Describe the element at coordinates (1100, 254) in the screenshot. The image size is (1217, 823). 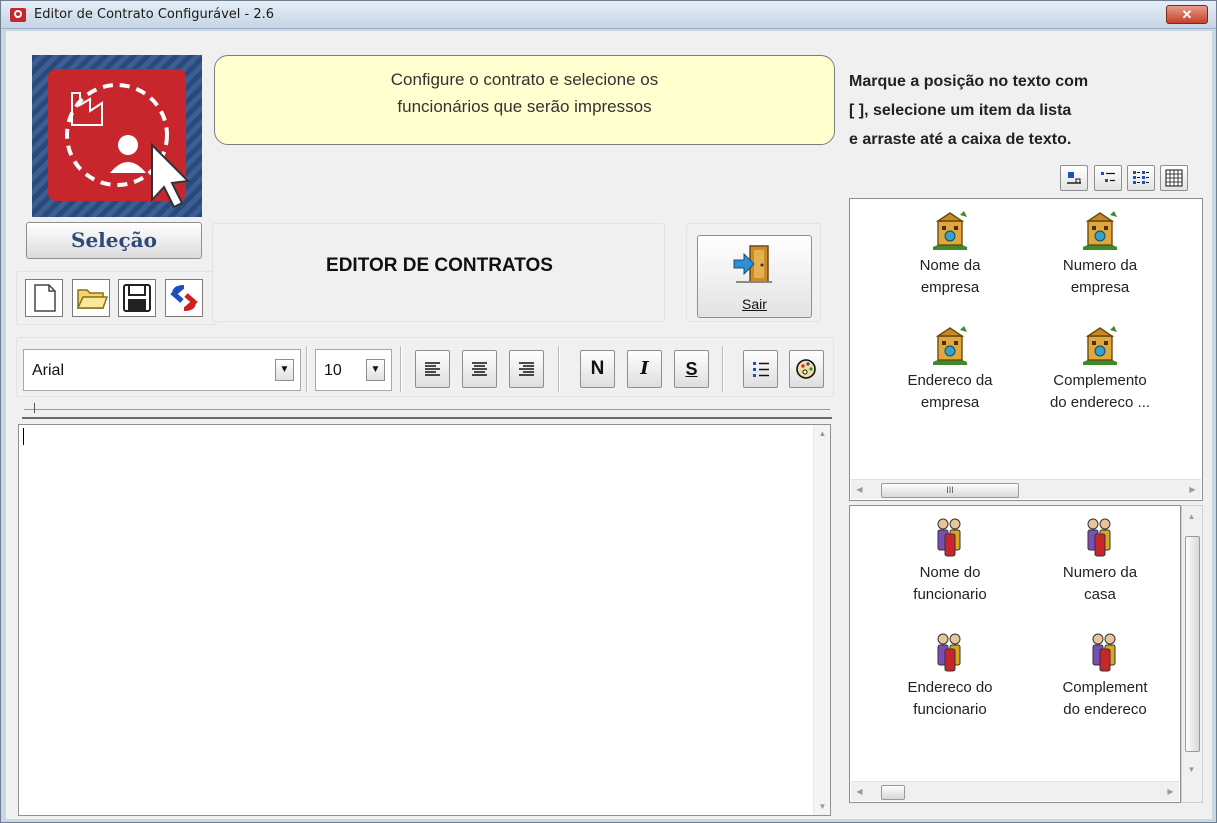
I see `list-item-company-number: Numero da empresa` at that location.